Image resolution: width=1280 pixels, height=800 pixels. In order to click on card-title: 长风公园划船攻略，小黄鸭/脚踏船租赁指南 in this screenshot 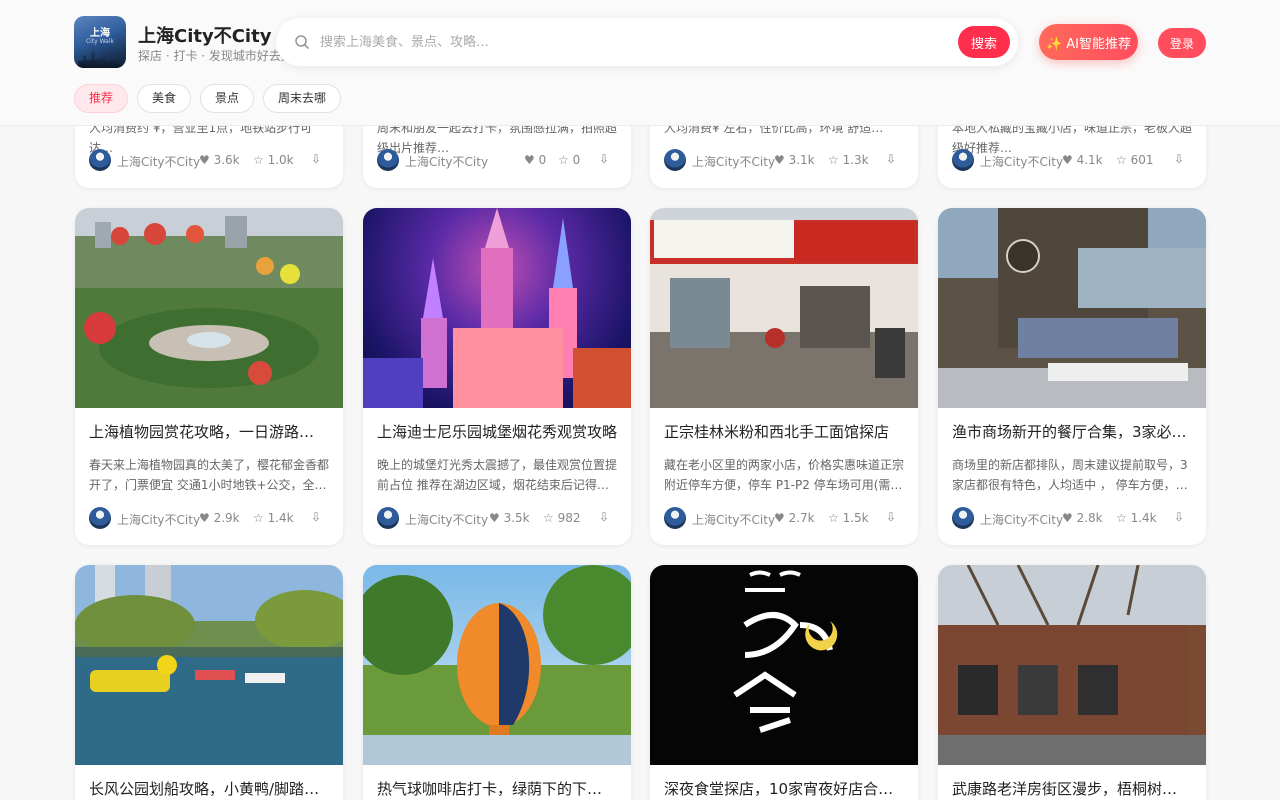, I will do `click(209, 788)`.